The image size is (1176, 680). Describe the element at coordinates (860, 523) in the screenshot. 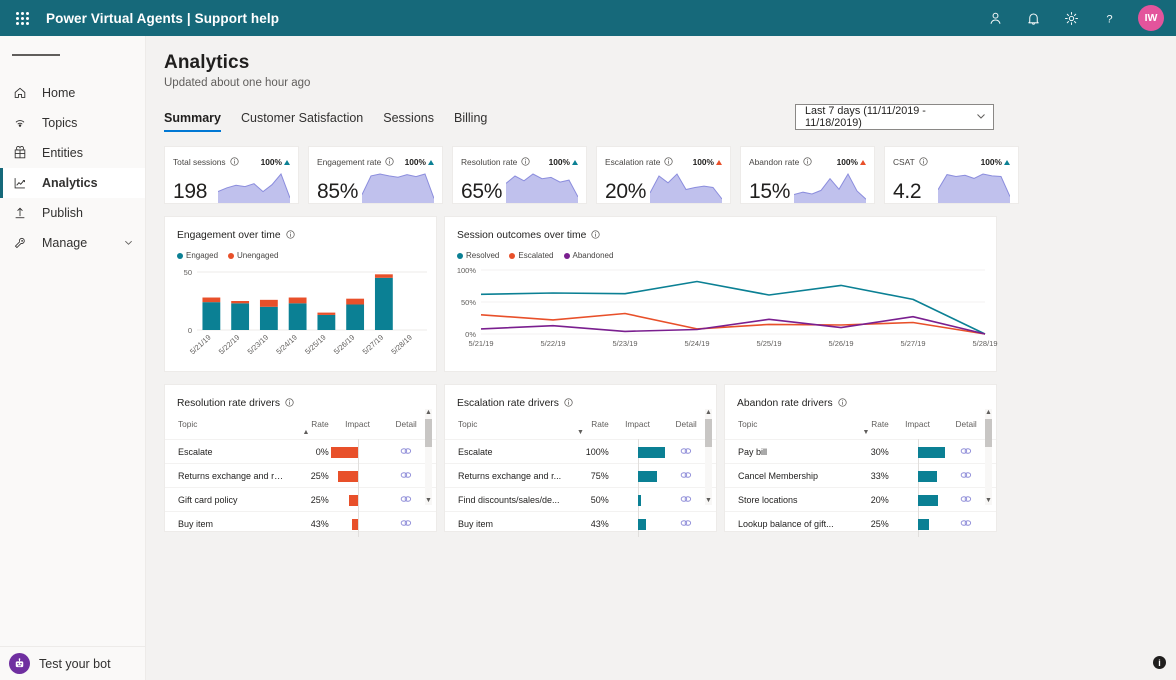

I see `table-row: Lookup balance of gift... 25%` at that location.